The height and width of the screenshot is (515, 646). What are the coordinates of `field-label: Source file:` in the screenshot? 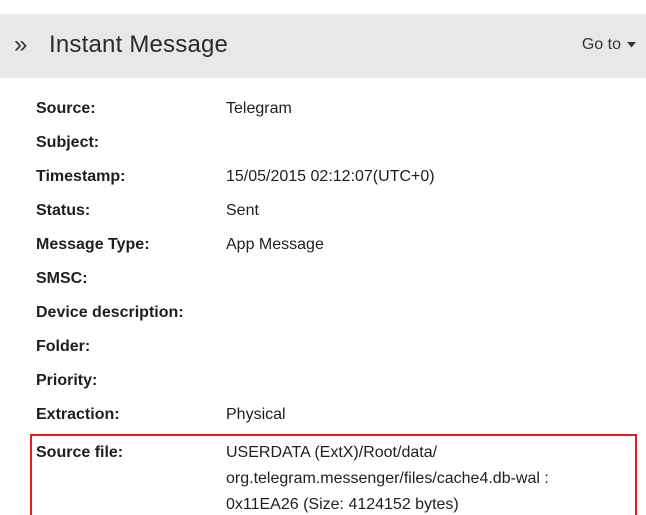 It's located at (80, 452).